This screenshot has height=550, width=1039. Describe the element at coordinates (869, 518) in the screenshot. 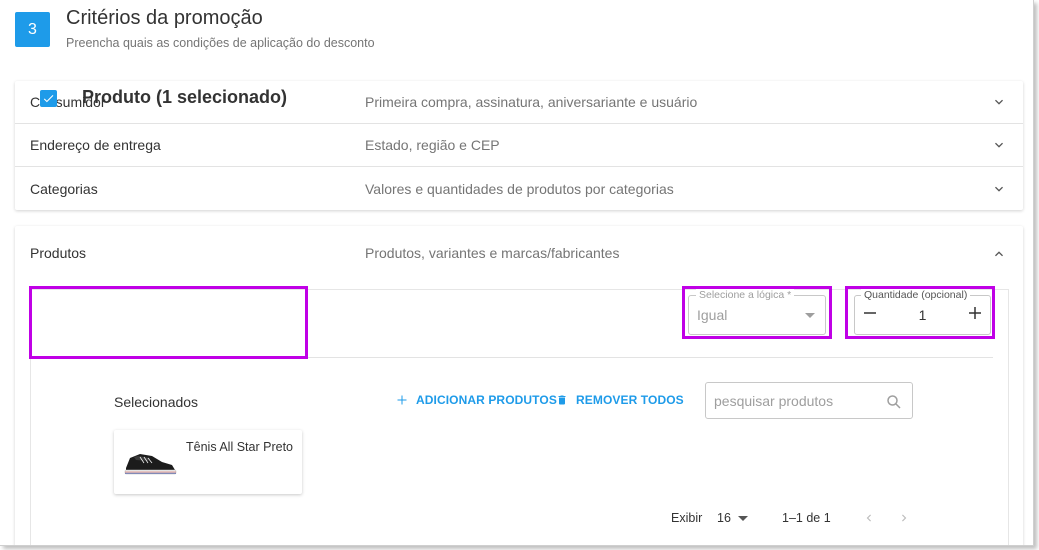

I see `chevron-left-icon` at that location.